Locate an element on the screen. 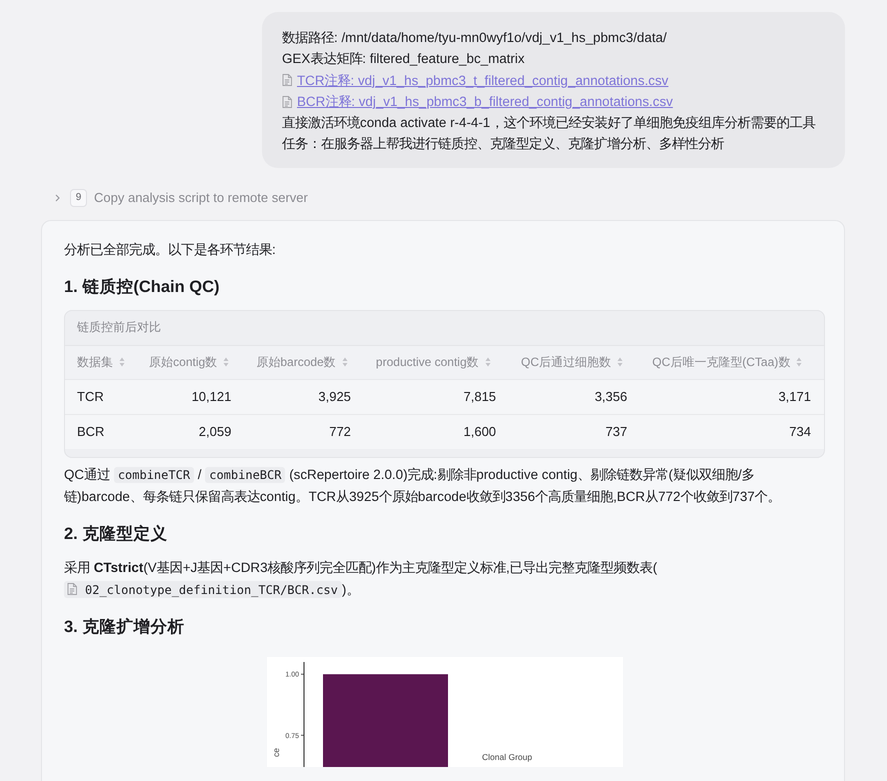 The image size is (887, 781). table-cell: 1,600 is located at coordinates (437, 431).